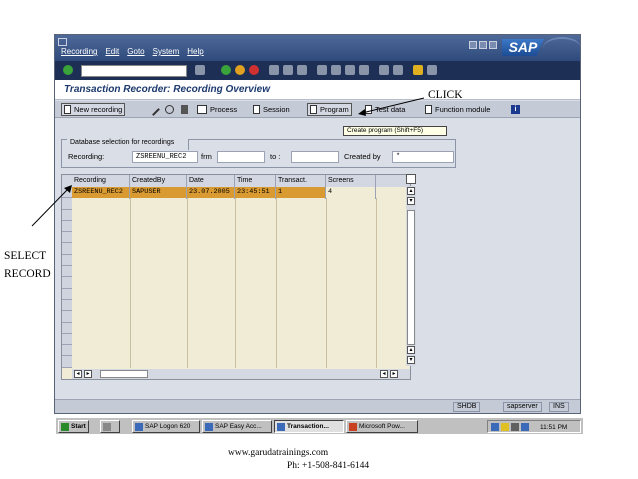 The image size is (638, 479). I want to click on select-arrow-line, so click(50, 207).